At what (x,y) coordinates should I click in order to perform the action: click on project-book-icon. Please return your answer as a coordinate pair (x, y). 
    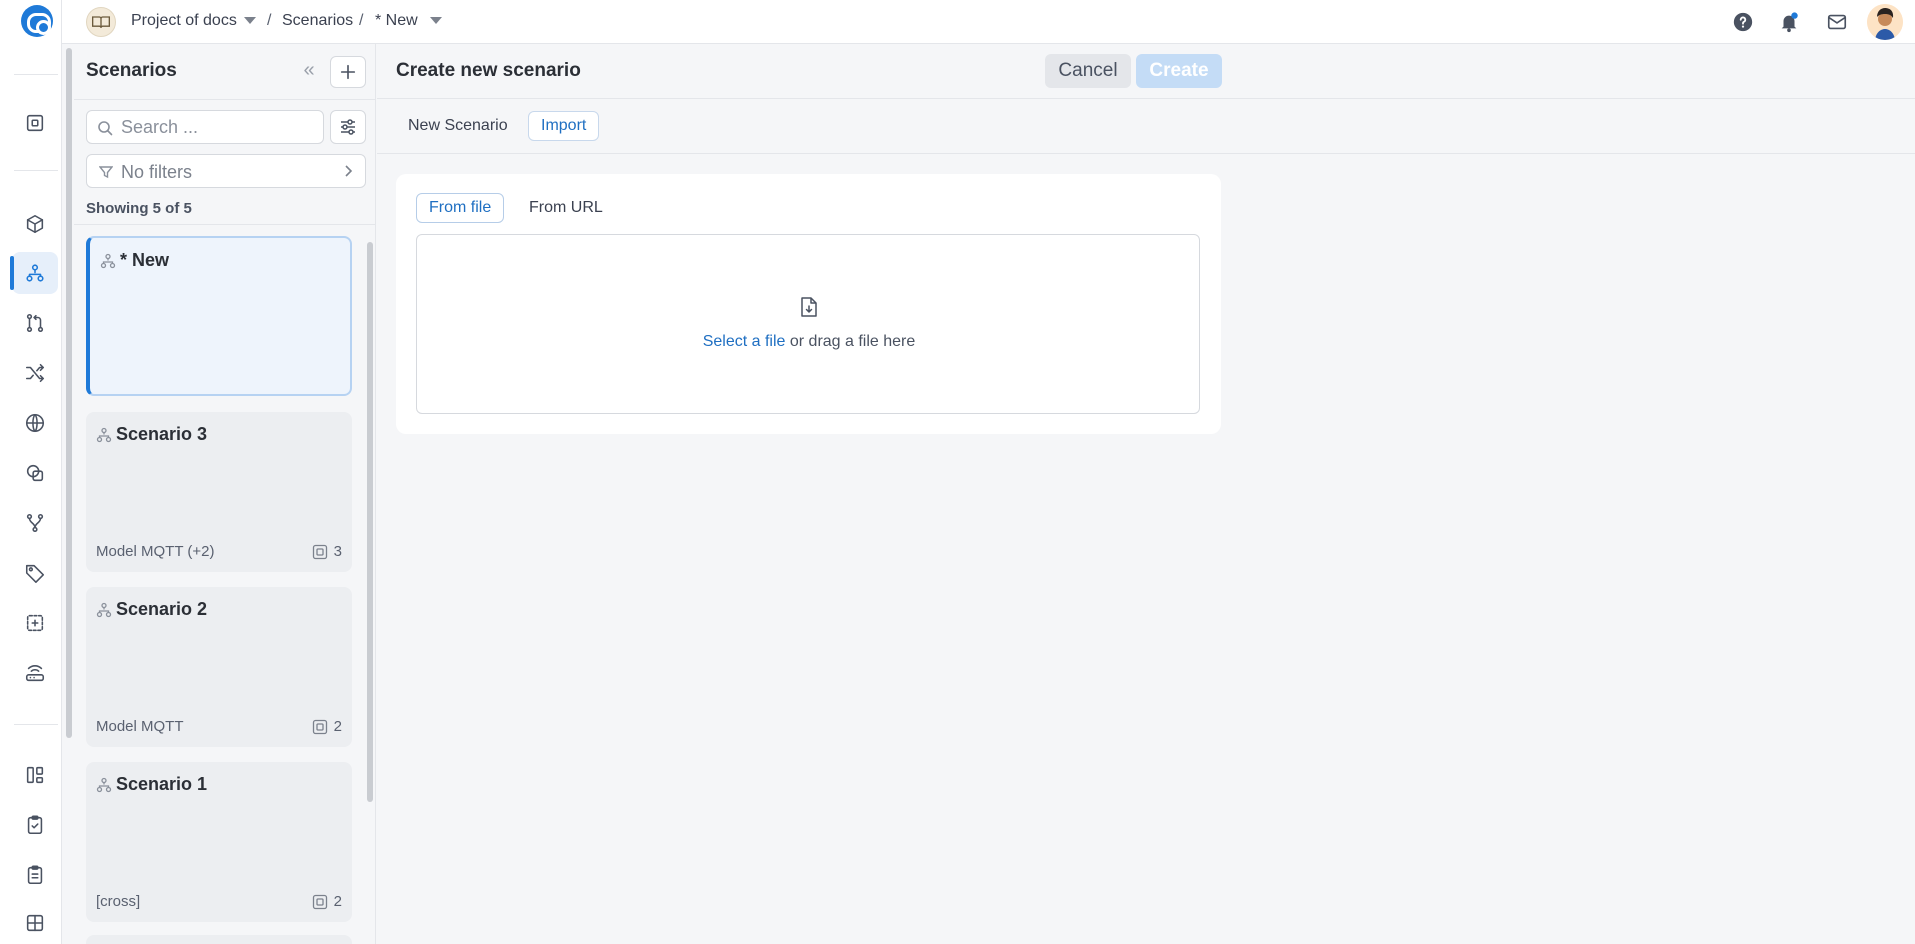
    Looking at the image, I should click on (101, 22).